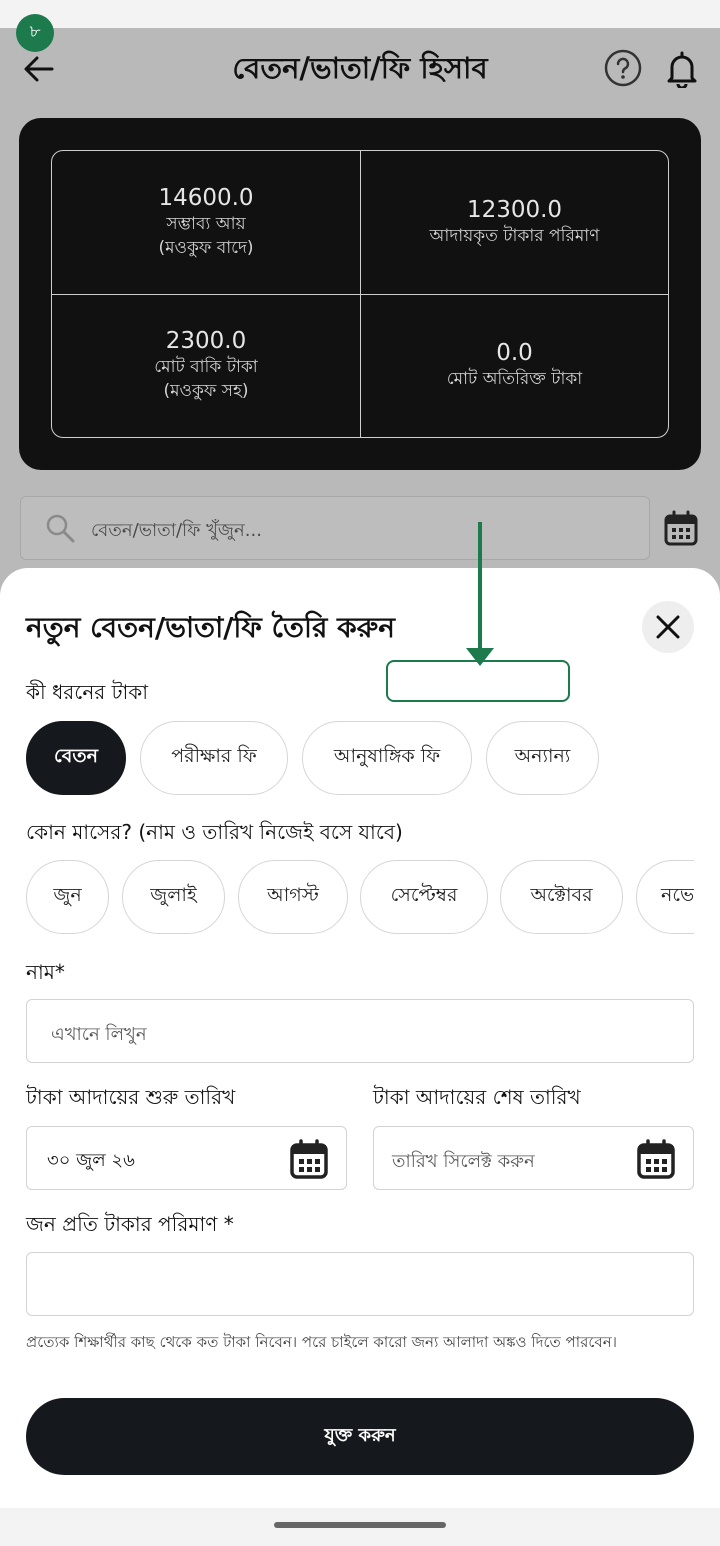 This screenshot has height=1546, width=720. I want to click on sheet-title: নতুন বেতন/ভাতা/ফি তৈরি করুন, so click(210, 627).